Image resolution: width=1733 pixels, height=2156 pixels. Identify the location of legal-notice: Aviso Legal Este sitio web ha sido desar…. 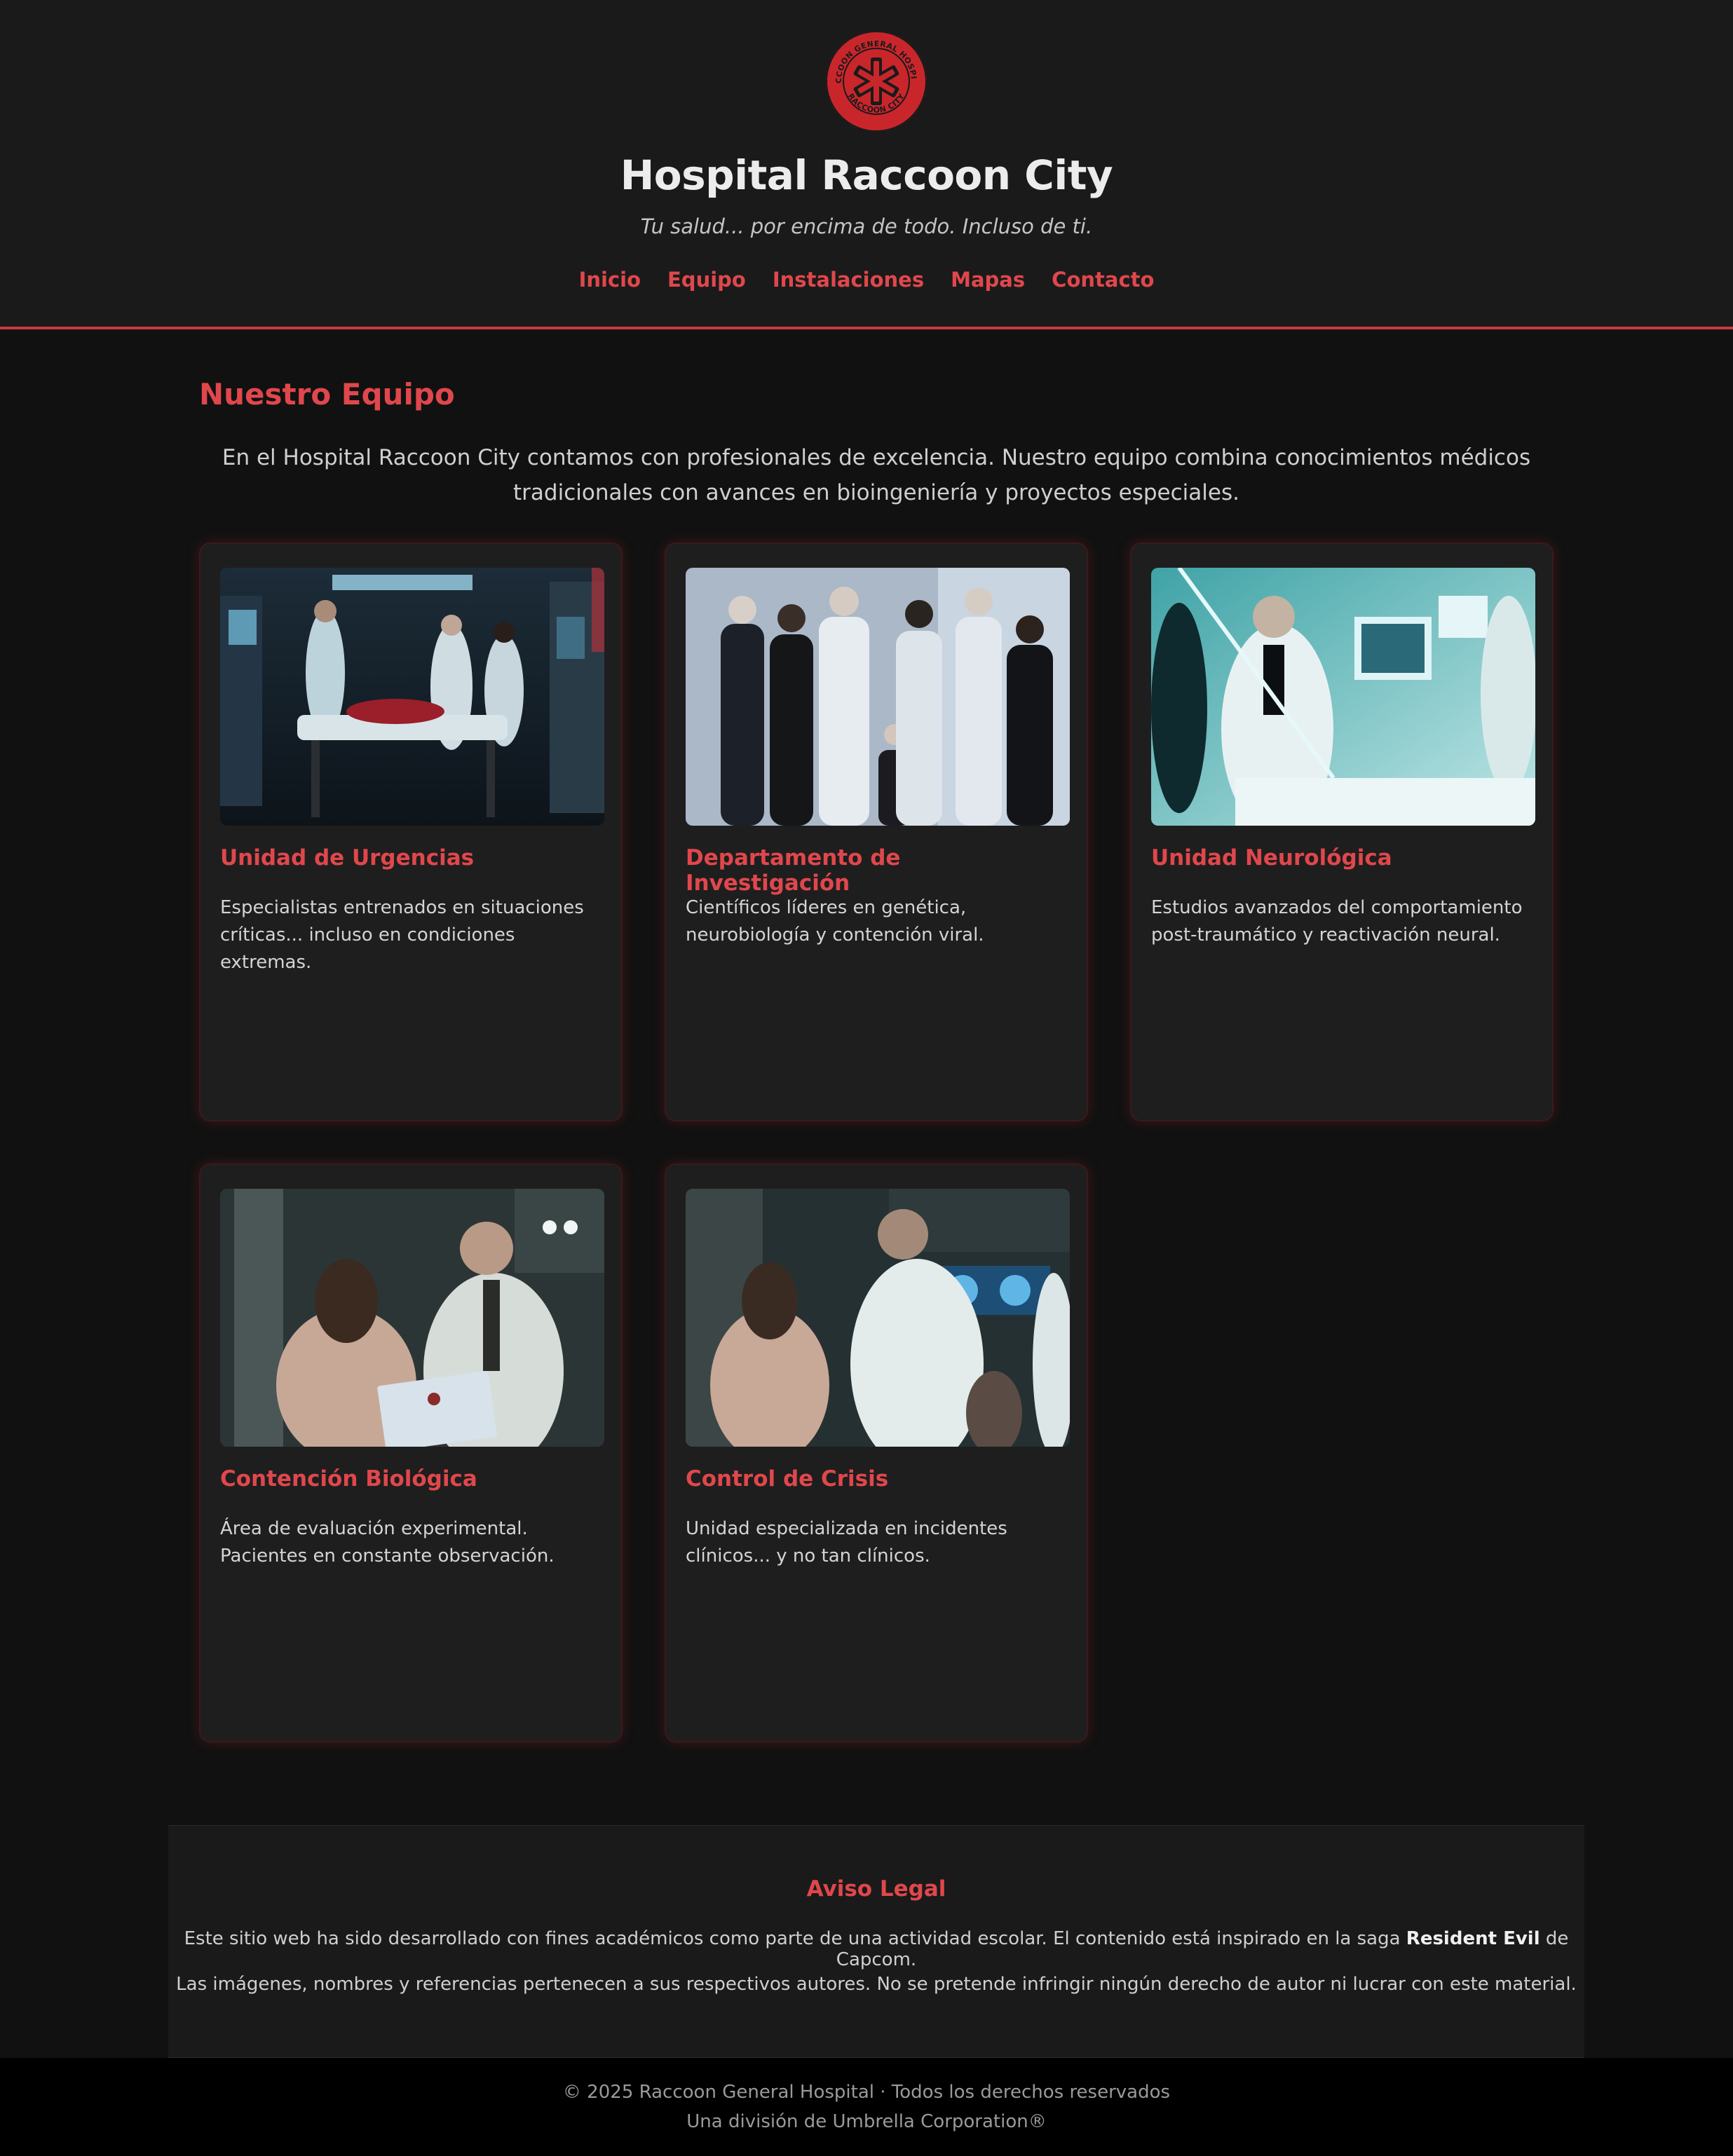
(876, 1941).